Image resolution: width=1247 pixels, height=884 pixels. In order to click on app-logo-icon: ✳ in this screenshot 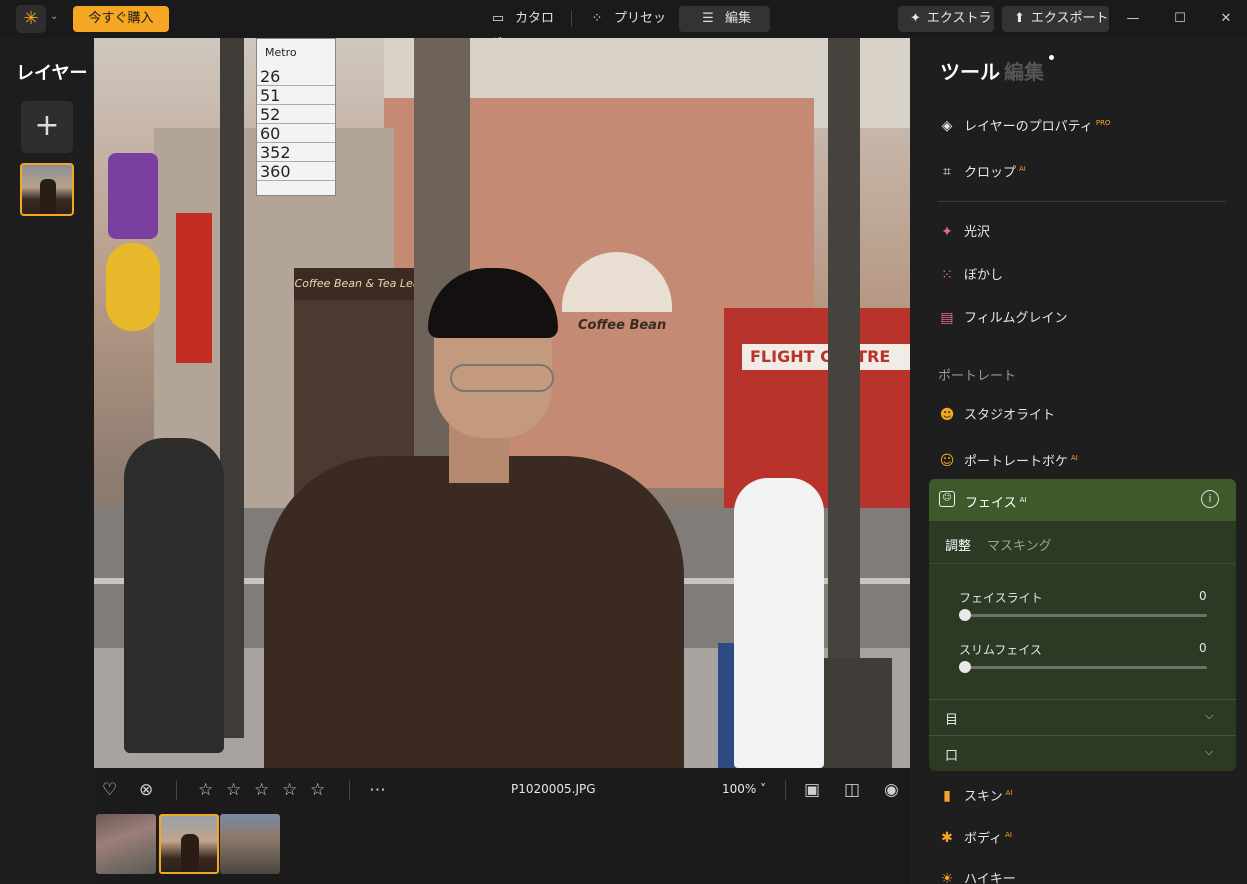, I will do `click(31, 19)`.